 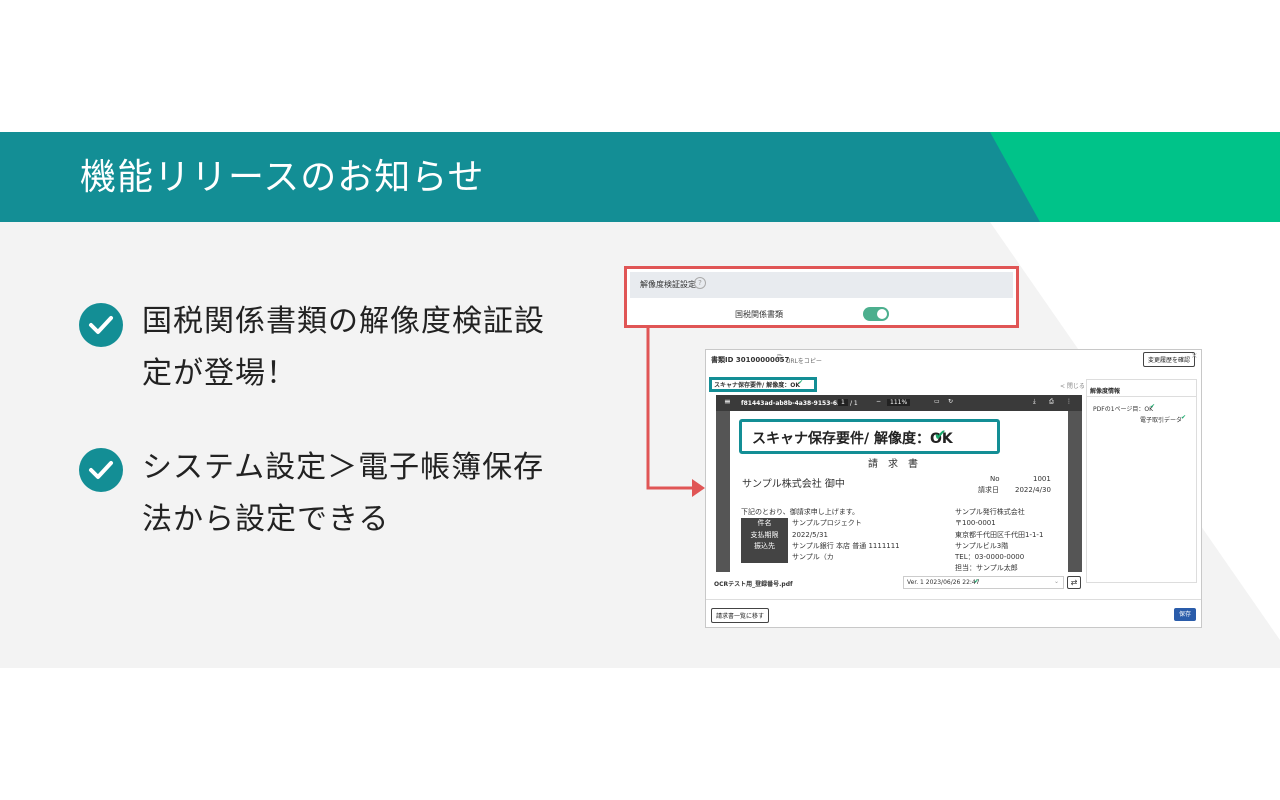 What do you see at coordinates (804, 360) in the screenshot?
I see `copy-url-link: URLをコピー` at bounding box center [804, 360].